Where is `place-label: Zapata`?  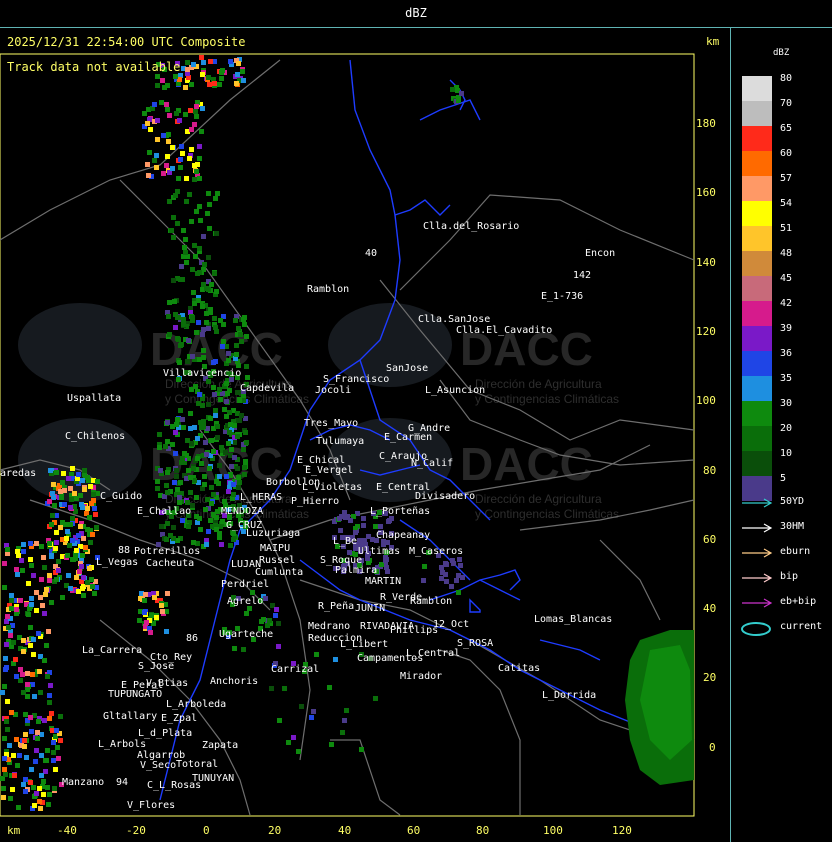
place-label: Zapata is located at coordinates (220, 745).